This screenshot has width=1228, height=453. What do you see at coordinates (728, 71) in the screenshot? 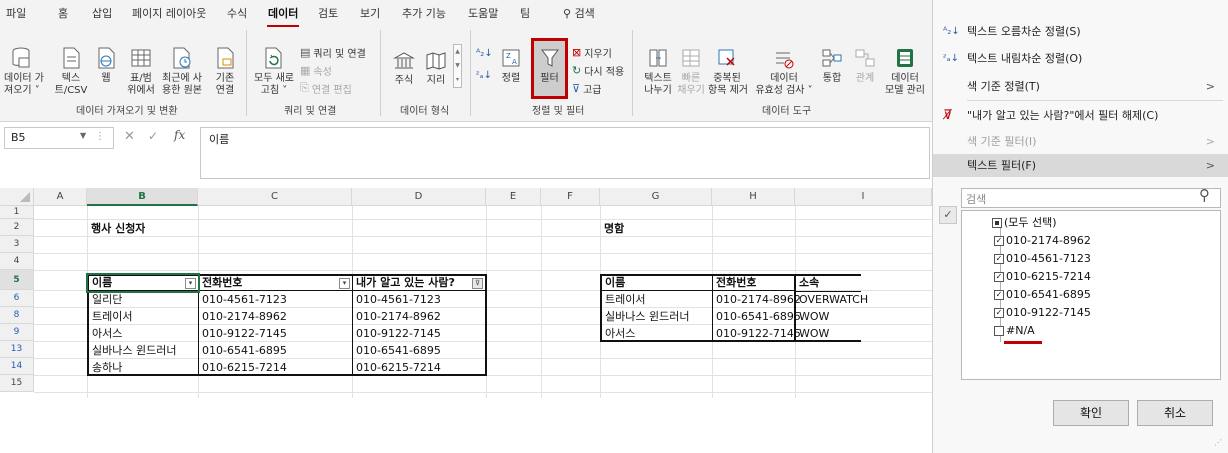
I see `remove-duplicates-button: 중복된 항목 제거` at bounding box center [728, 71].